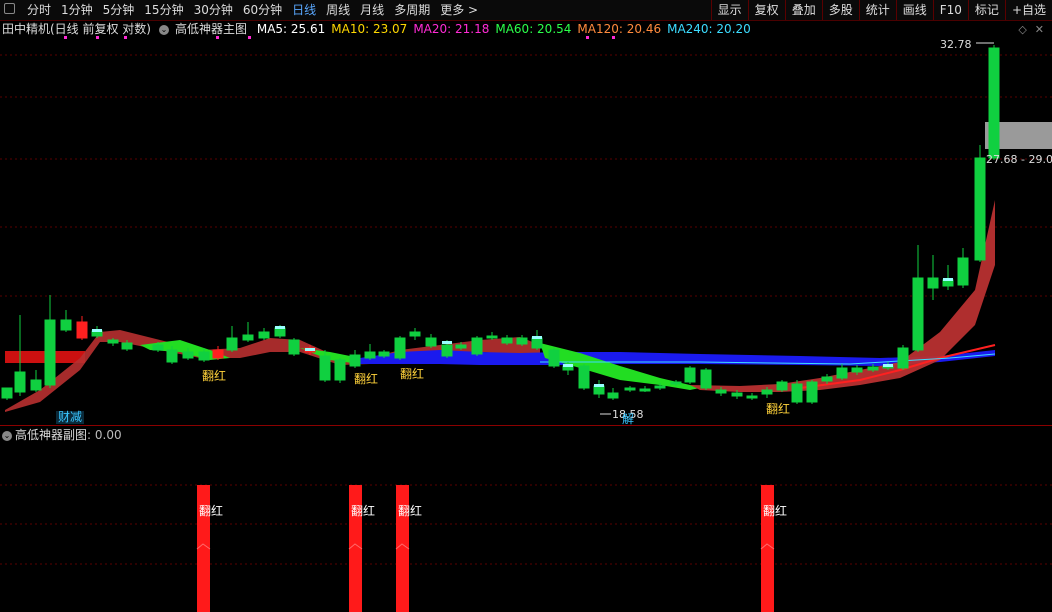 The image size is (1052, 612). Describe the element at coordinates (214, 375) in the screenshot. I see `signal-label-1: 翻红` at that location.